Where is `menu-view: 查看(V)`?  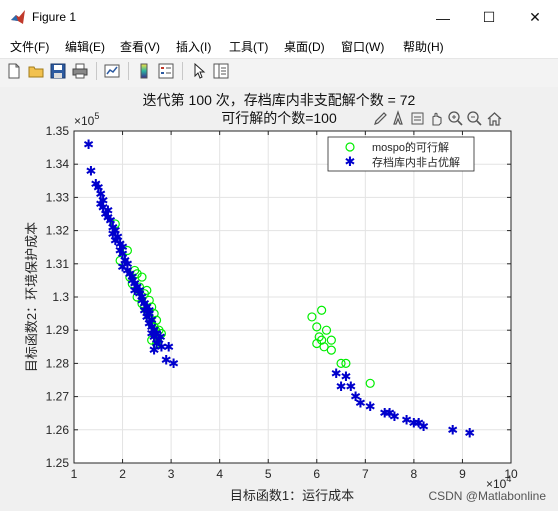 menu-view: 查看(V) is located at coordinates (140, 46).